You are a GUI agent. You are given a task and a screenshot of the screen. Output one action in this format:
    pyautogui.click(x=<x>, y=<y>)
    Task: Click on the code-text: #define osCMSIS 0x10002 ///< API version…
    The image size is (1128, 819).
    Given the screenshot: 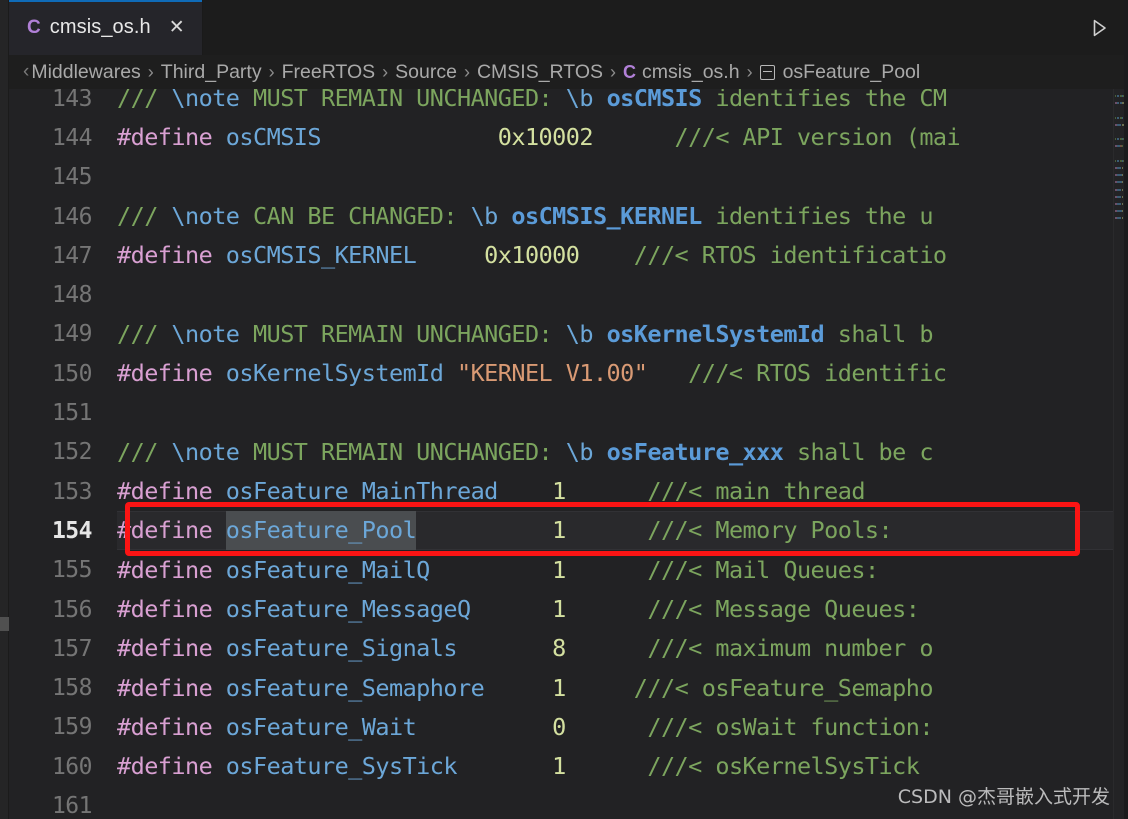 What is the action you would take?
    pyautogui.click(x=622, y=137)
    